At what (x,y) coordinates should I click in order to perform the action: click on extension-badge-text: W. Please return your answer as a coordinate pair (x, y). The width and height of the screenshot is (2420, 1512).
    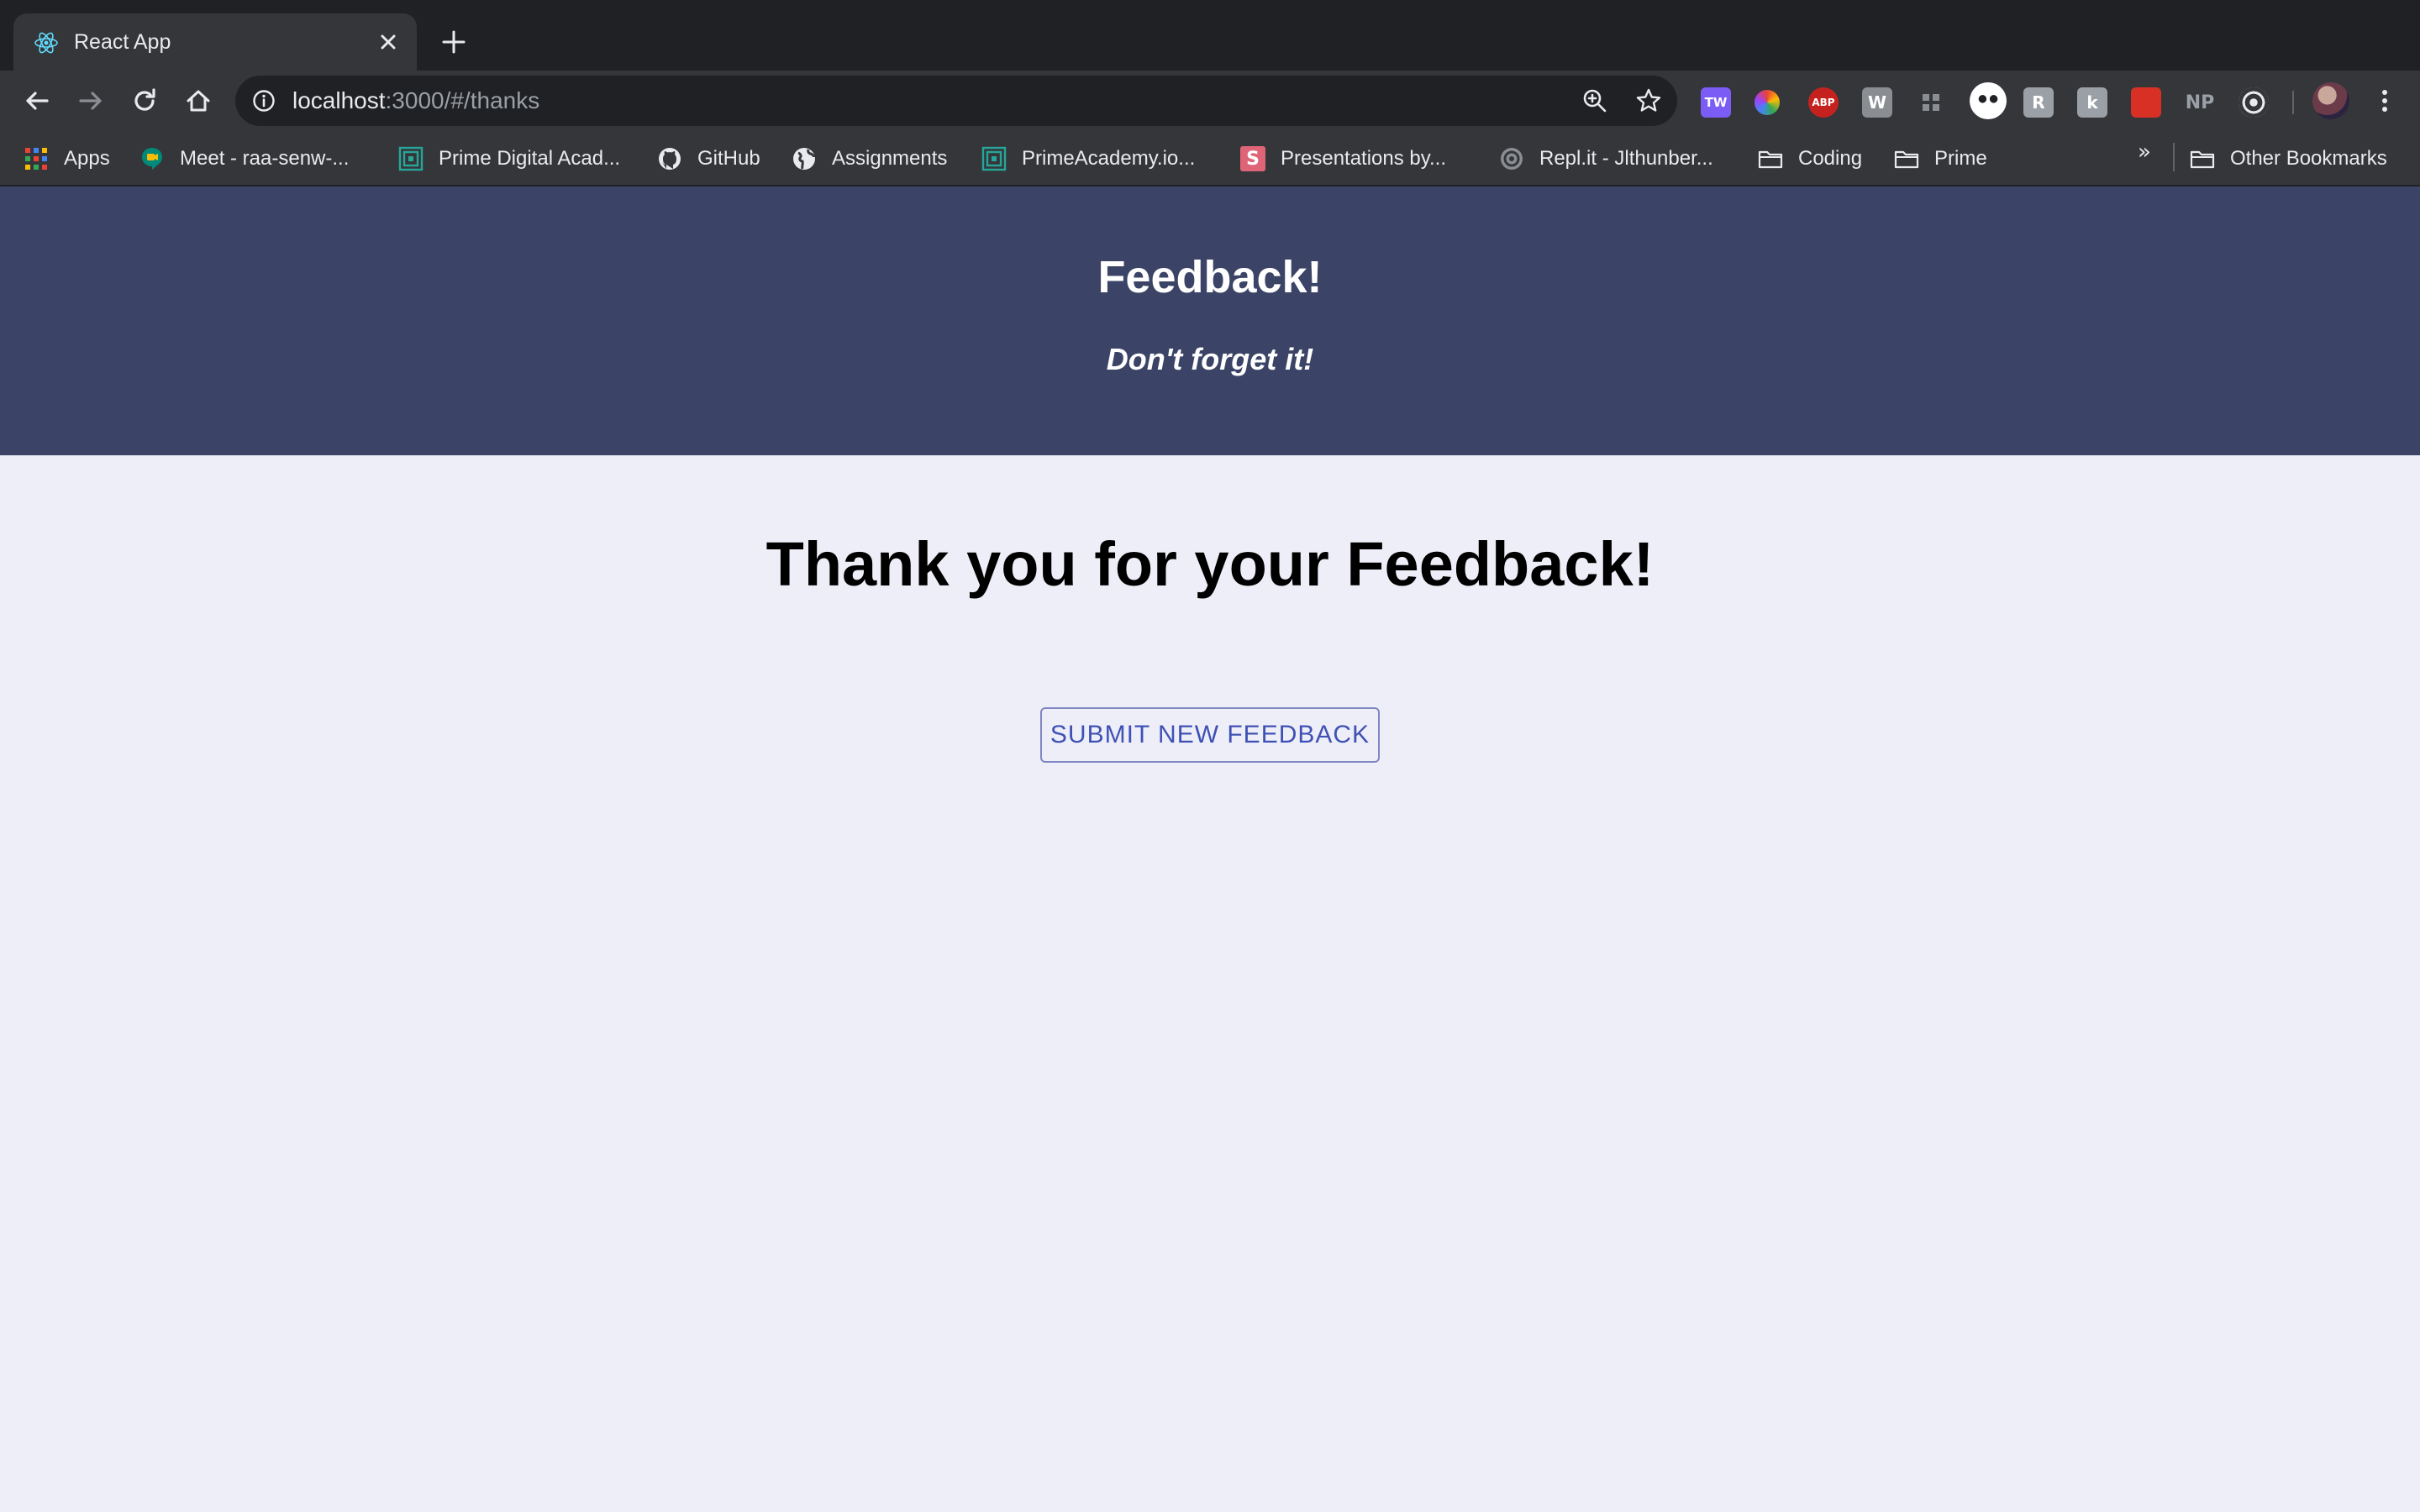
    Looking at the image, I should click on (1877, 102).